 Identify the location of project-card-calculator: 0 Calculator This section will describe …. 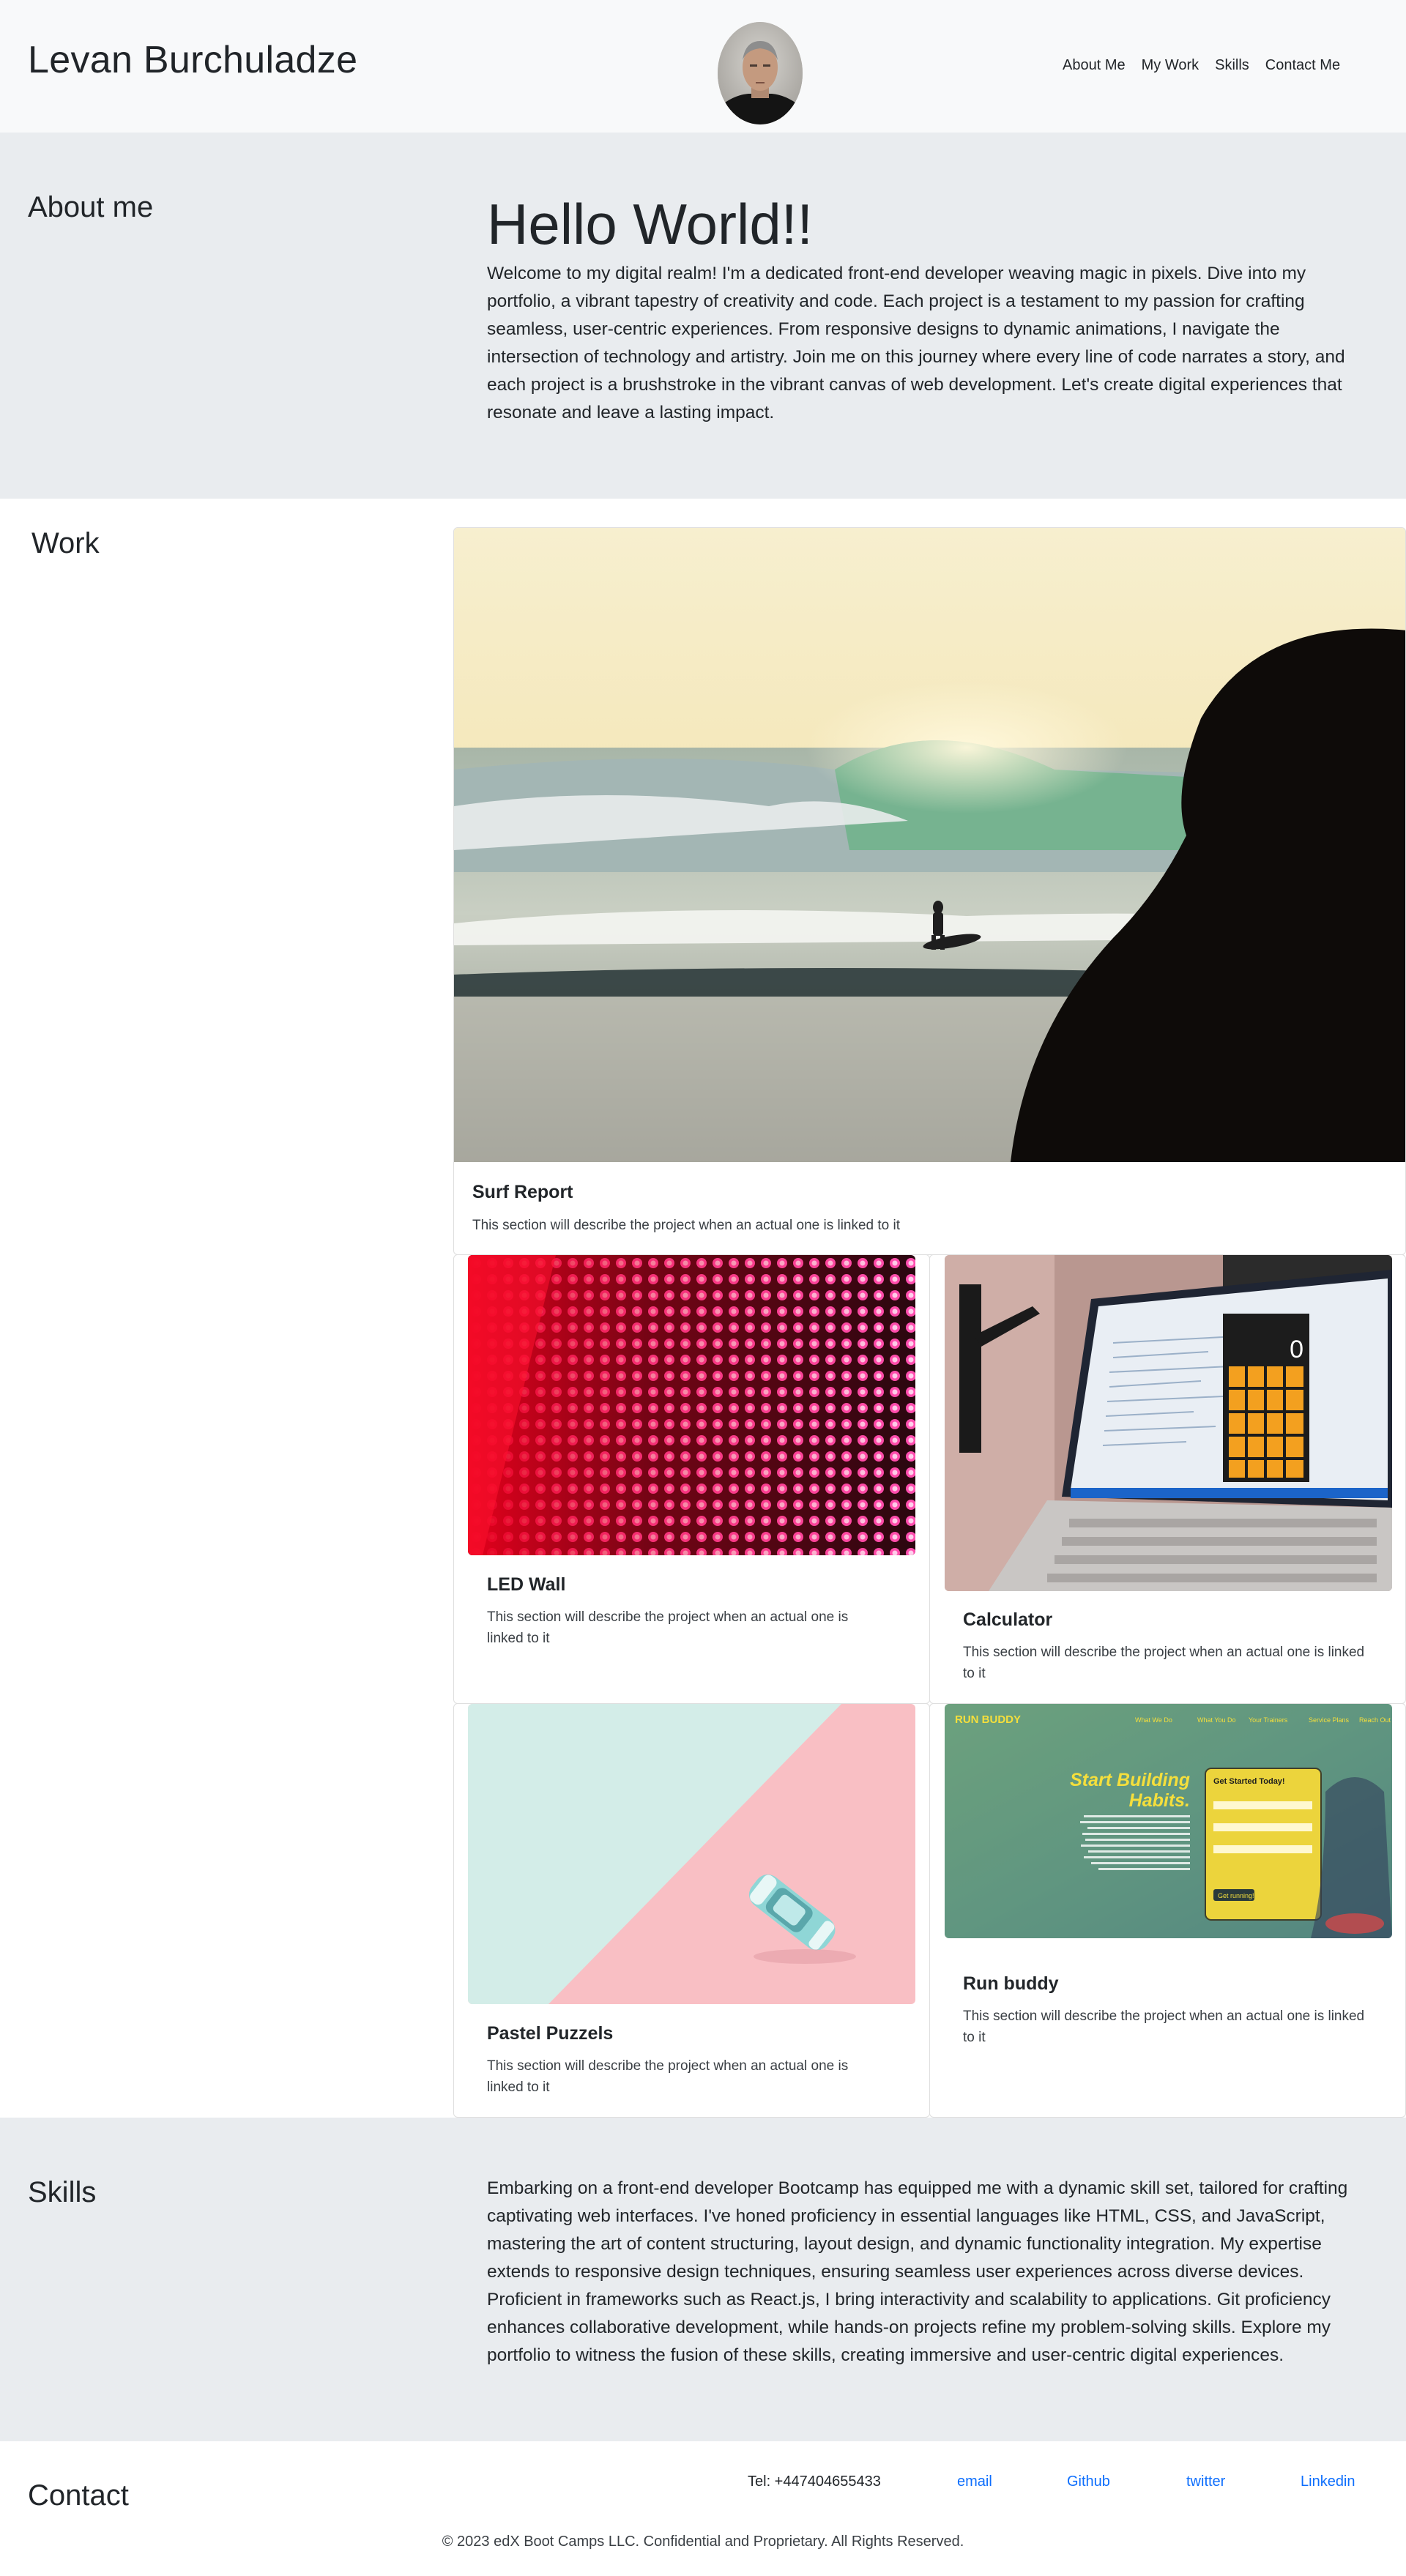
(1167, 1479).